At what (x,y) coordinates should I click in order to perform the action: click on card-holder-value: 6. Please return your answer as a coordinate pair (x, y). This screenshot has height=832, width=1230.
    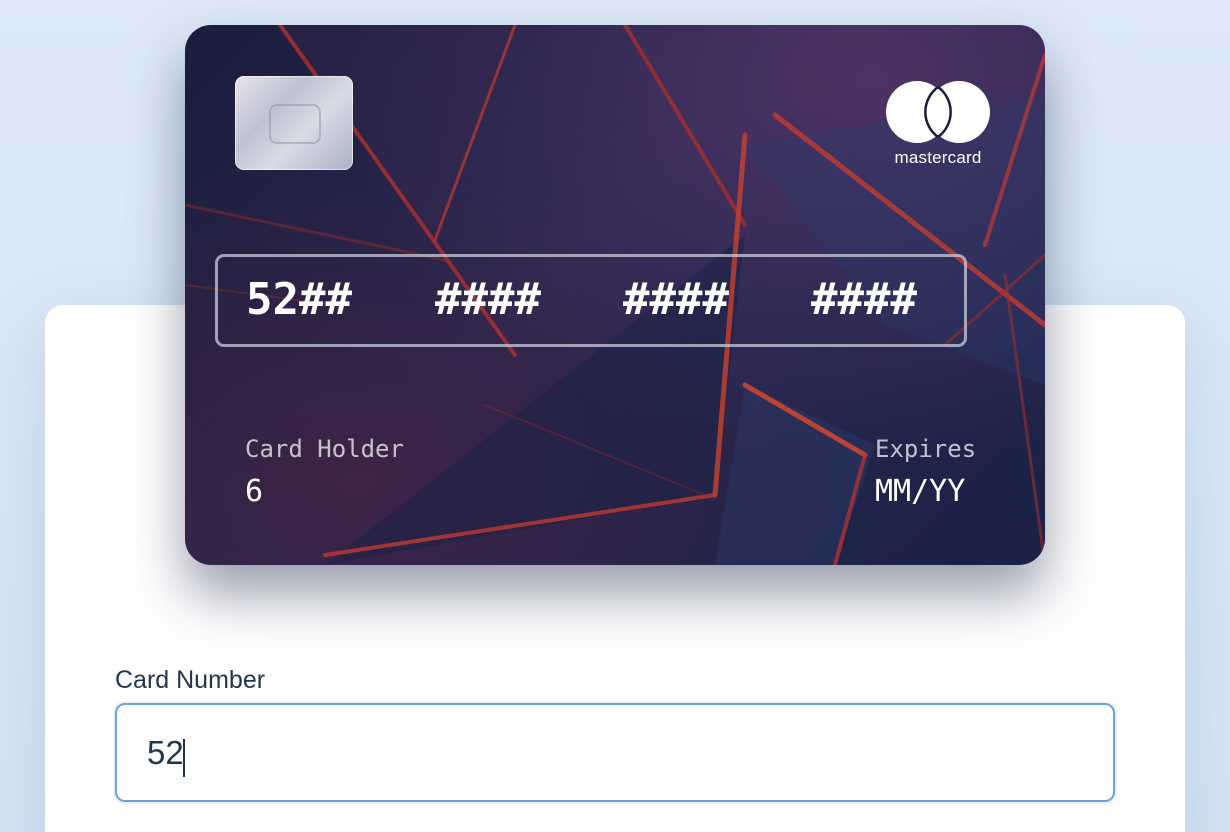
    Looking at the image, I should click on (254, 492).